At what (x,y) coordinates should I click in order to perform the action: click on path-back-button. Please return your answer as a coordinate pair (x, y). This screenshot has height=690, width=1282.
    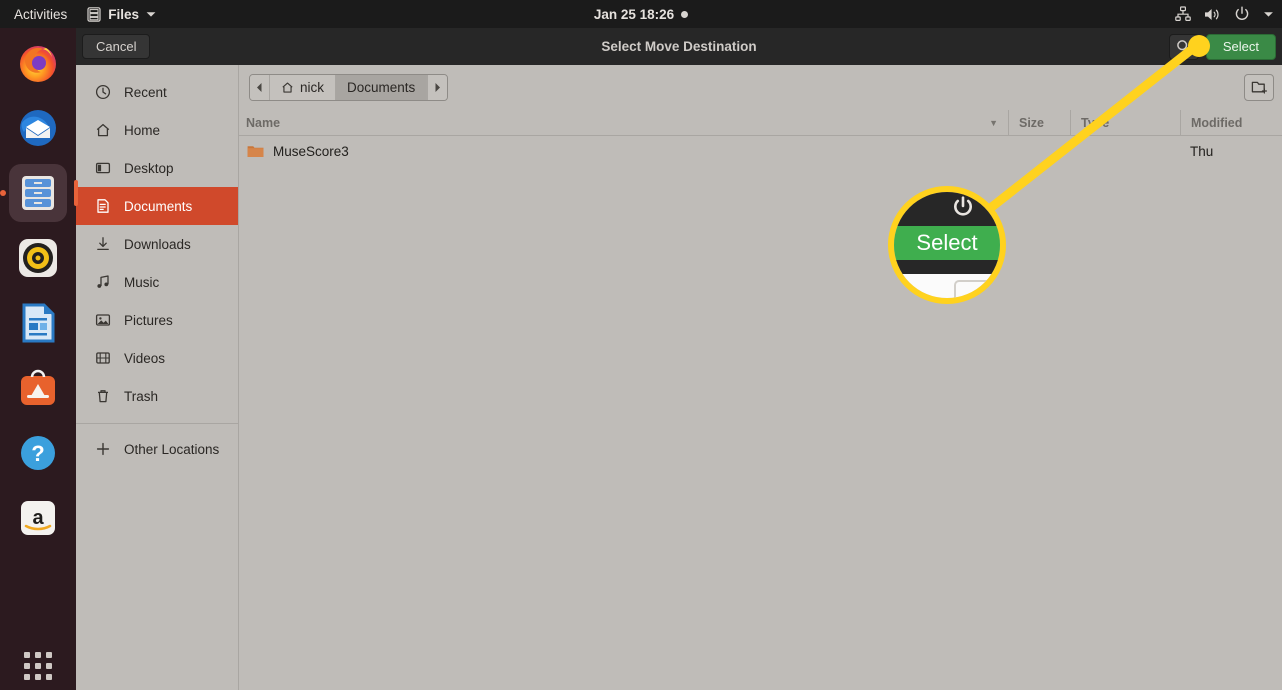
    Looking at the image, I should click on (260, 87).